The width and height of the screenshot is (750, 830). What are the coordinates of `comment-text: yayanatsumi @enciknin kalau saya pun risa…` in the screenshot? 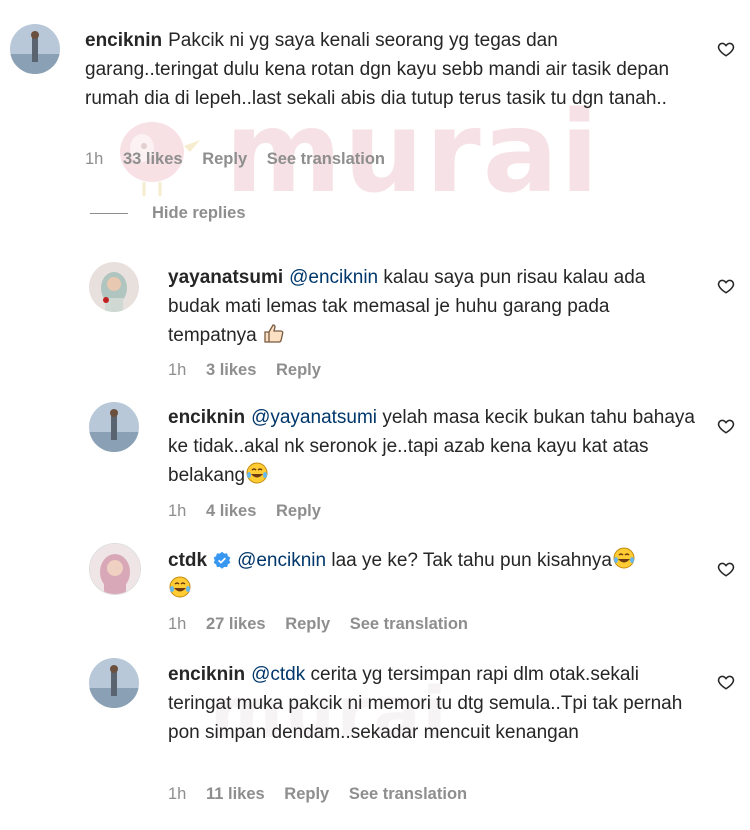 It's located at (428, 306).